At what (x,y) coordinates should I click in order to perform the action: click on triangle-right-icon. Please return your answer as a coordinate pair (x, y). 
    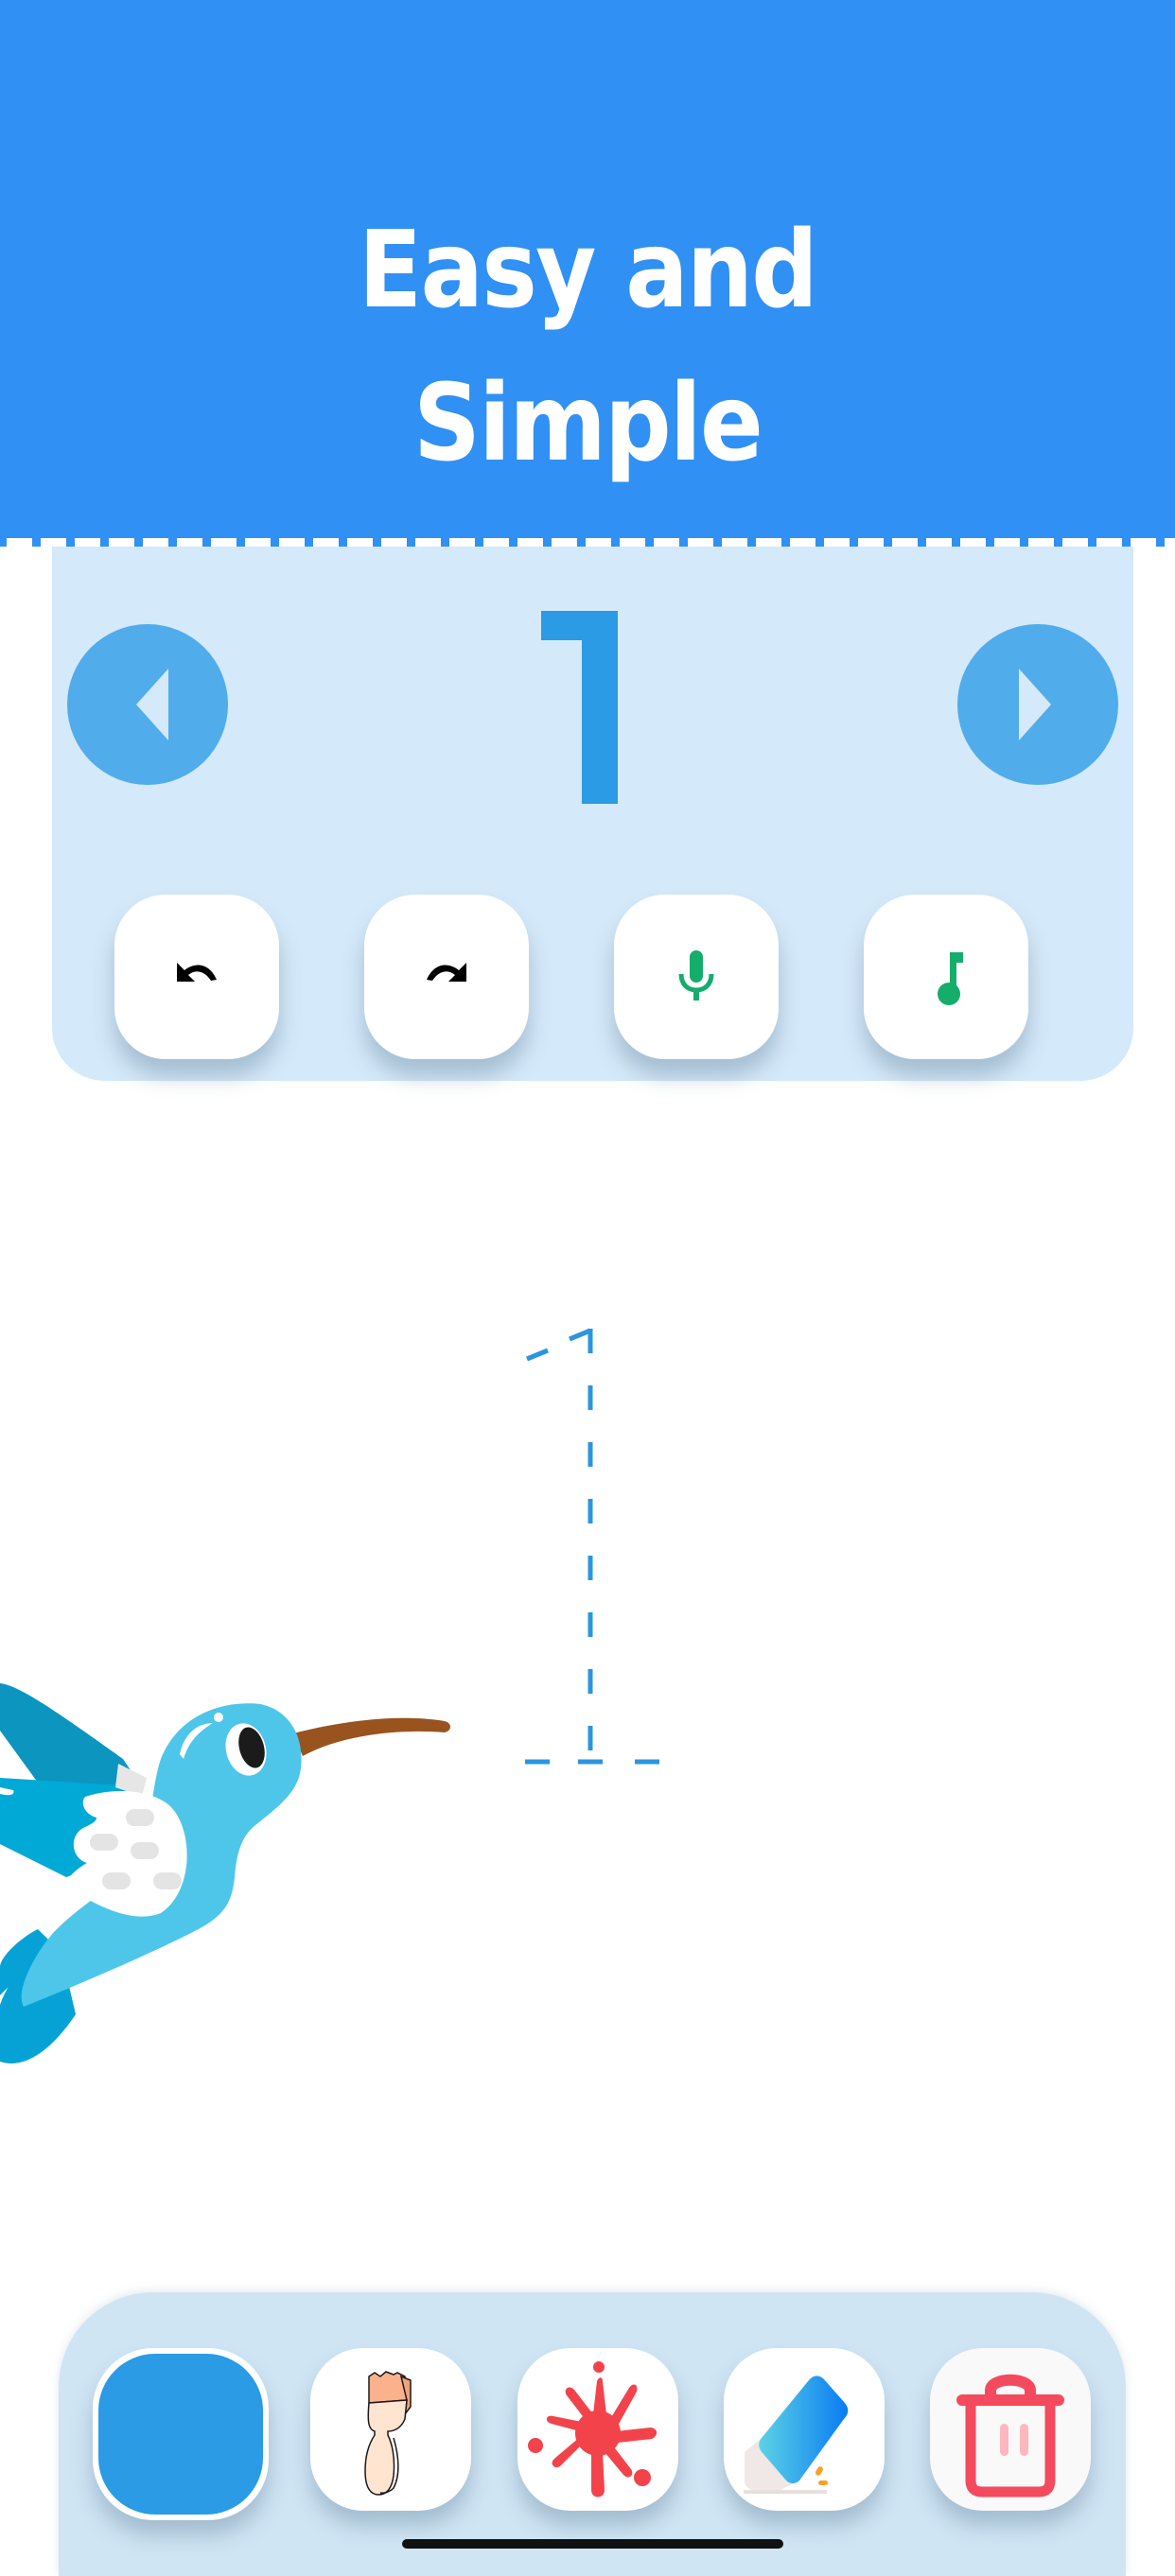
    Looking at the image, I should click on (1035, 704).